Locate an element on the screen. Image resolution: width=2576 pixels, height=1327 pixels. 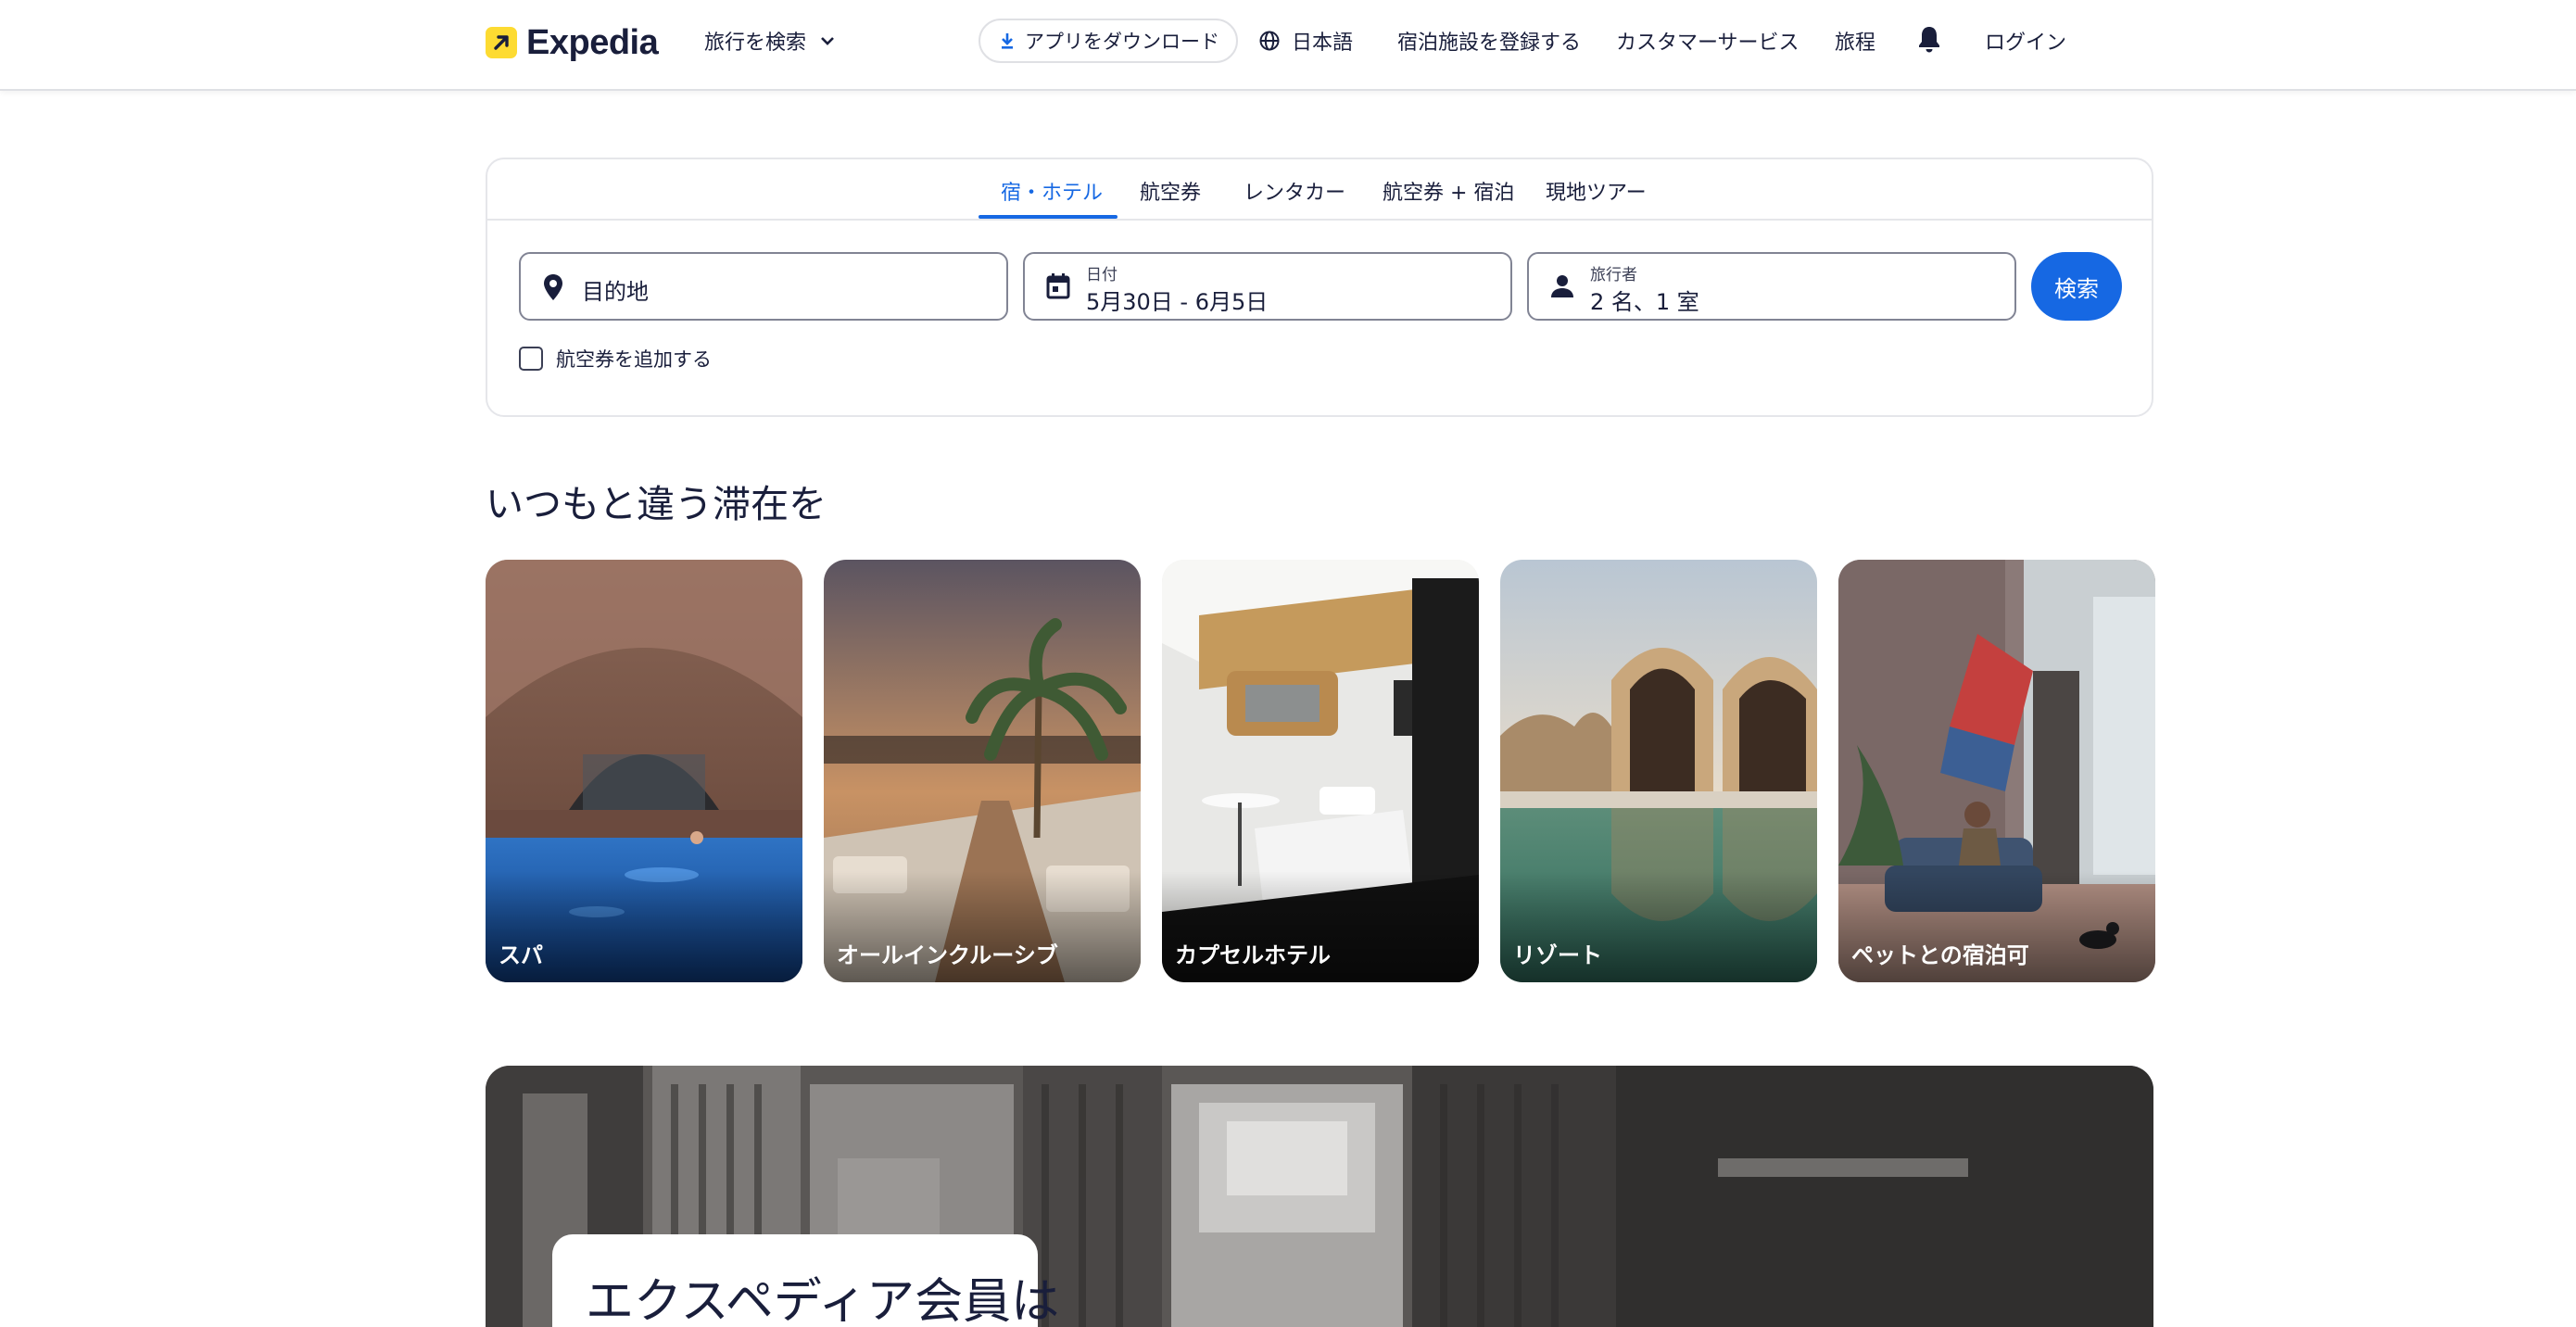
destination-field: 目的地 is located at coordinates (763, 286).